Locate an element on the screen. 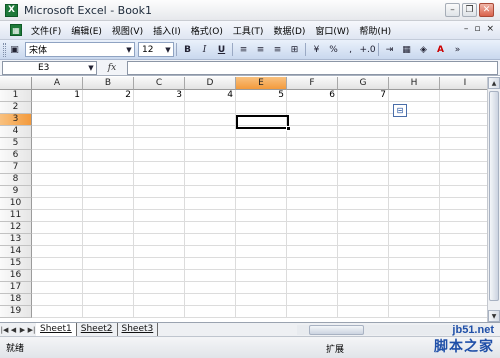  cell-a13 is located at coordinates (57, 240).